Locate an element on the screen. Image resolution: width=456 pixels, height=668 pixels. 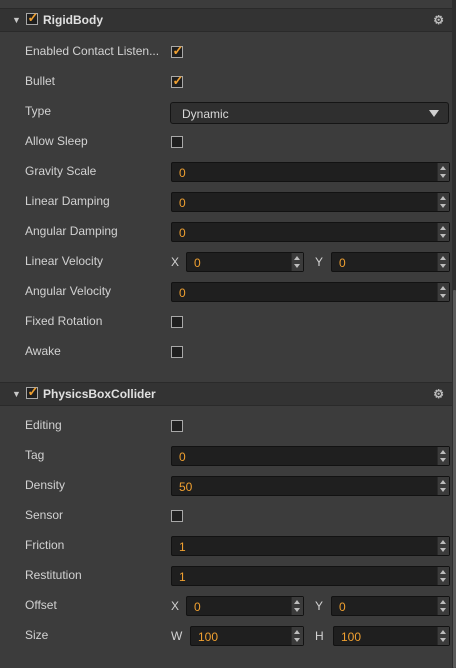
collider-title: PhysicsBoxCollider is located at coordinates (99, 394).